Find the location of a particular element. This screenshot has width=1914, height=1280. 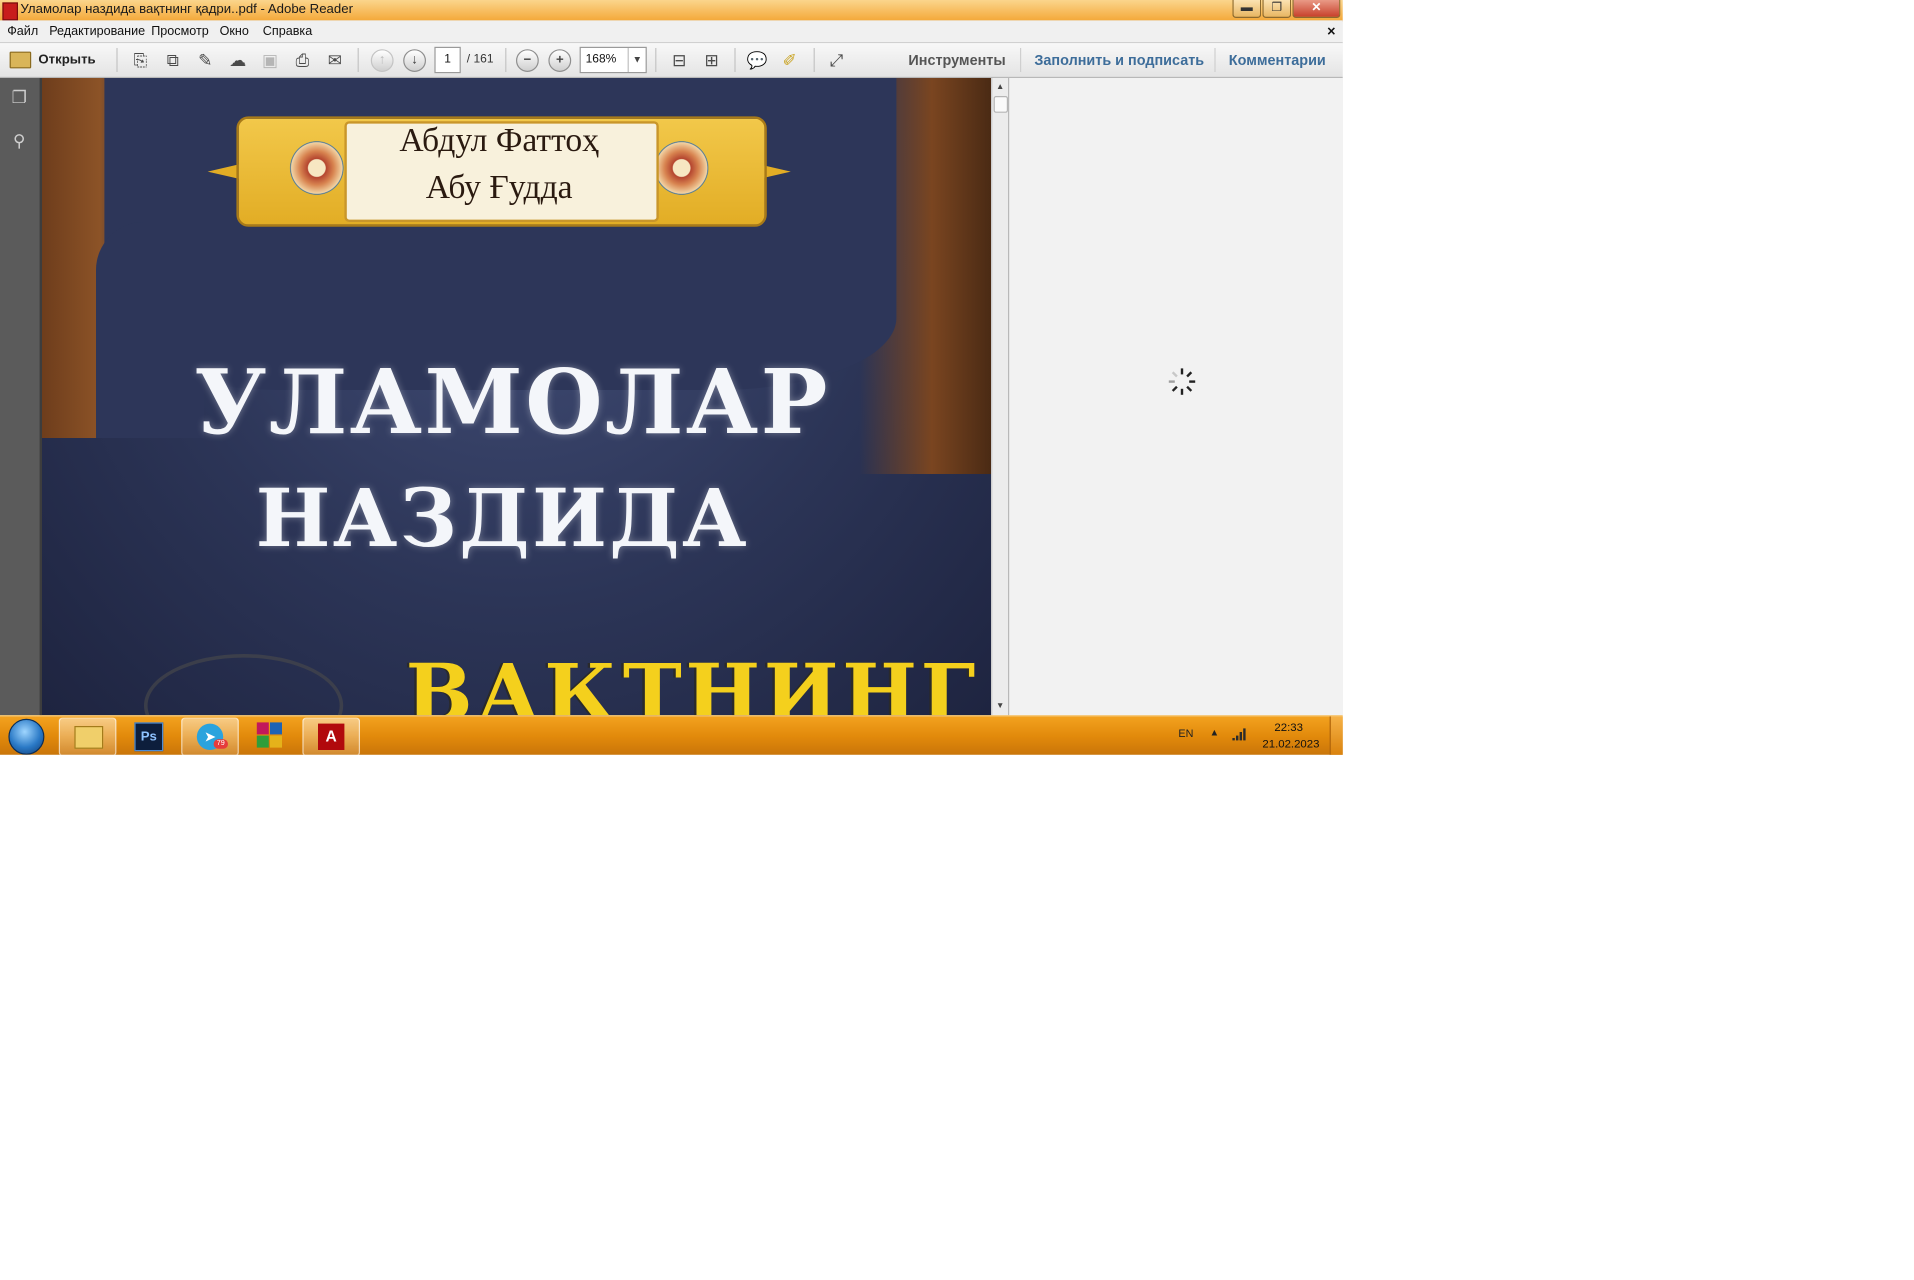

author-line-2: Абу Ғудда is located at coordinates (499, 188).